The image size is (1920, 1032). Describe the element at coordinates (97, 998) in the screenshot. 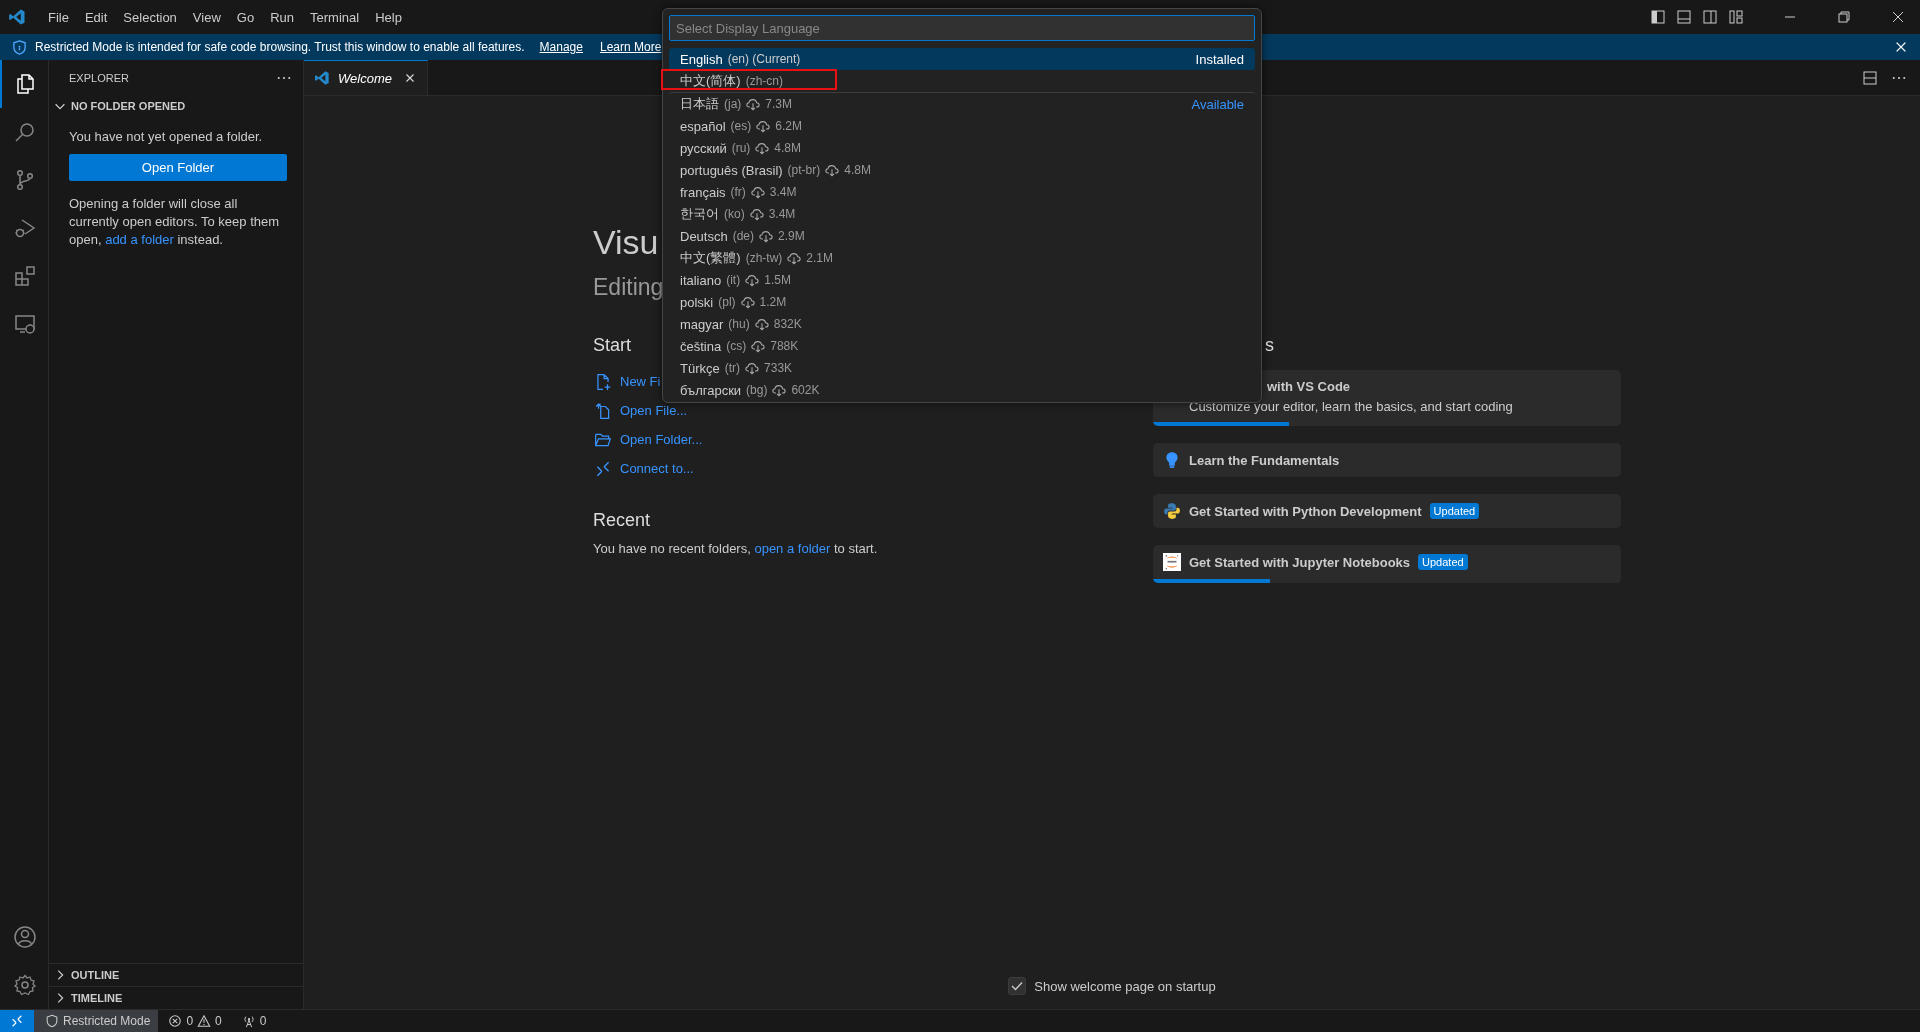

I see `panel-title: TIMELINE` at that location.